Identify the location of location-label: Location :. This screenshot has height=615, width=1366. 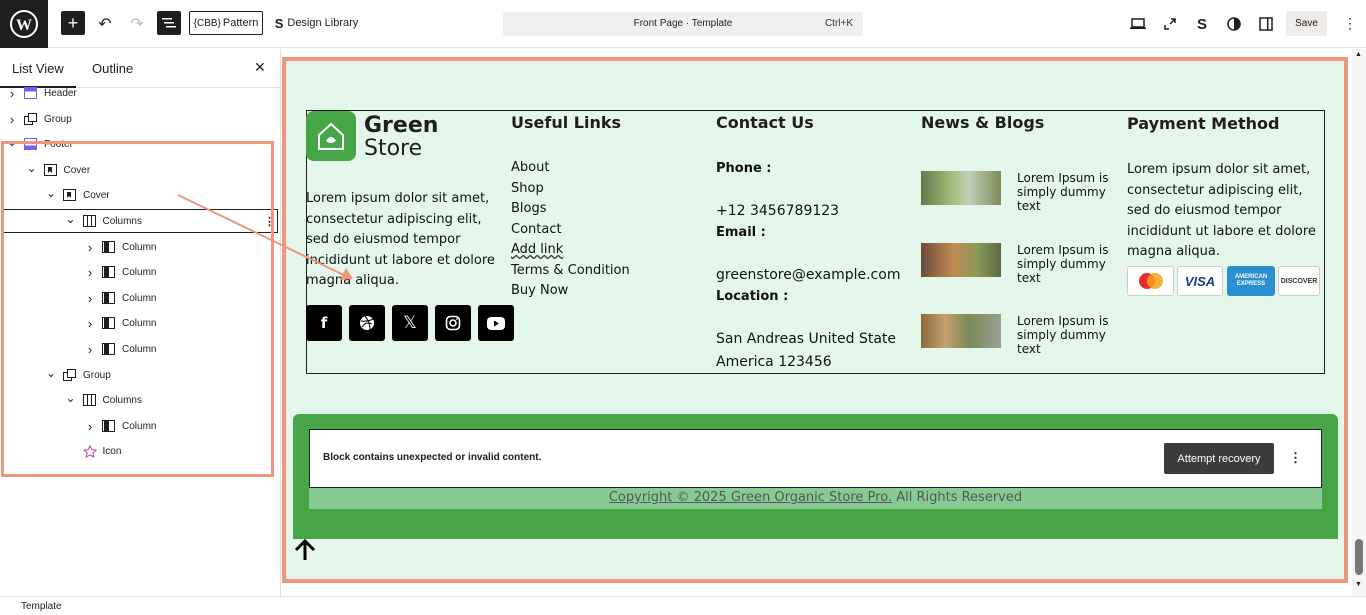
(752, 296).